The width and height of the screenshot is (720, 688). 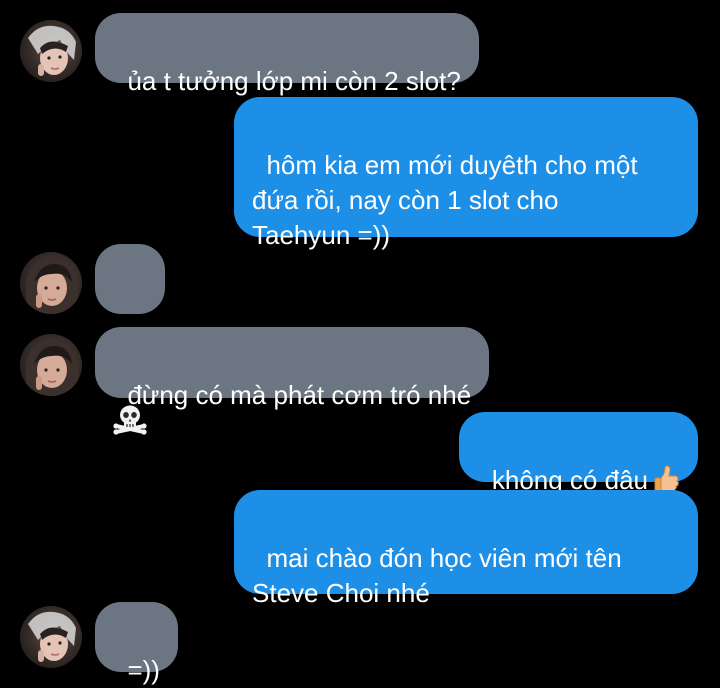 What do you see at coordinates (299, 395) in the screenshot?
I see `message-text: đừng có mà phát cơm tró nhé` at bounding box center [299, 395].